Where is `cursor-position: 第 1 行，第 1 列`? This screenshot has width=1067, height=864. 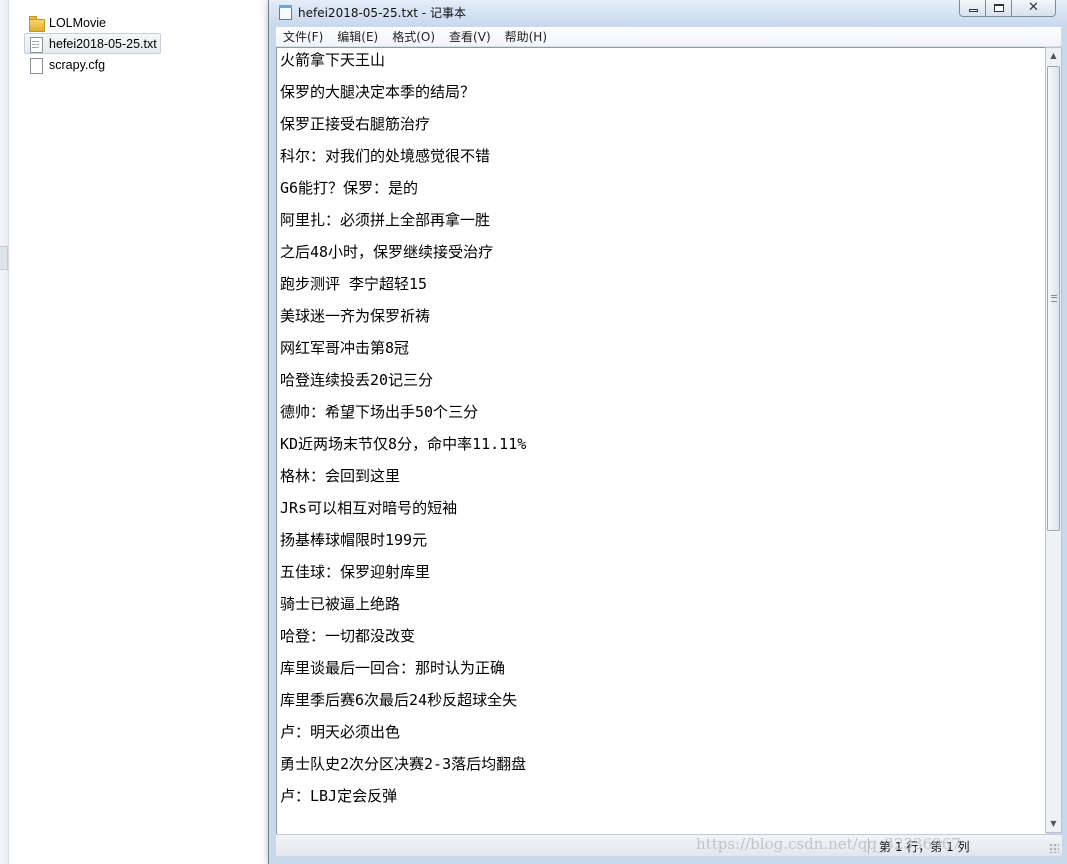 cursor-position: 第 1 行，第 1 列 is located at coordinates (924, 847).